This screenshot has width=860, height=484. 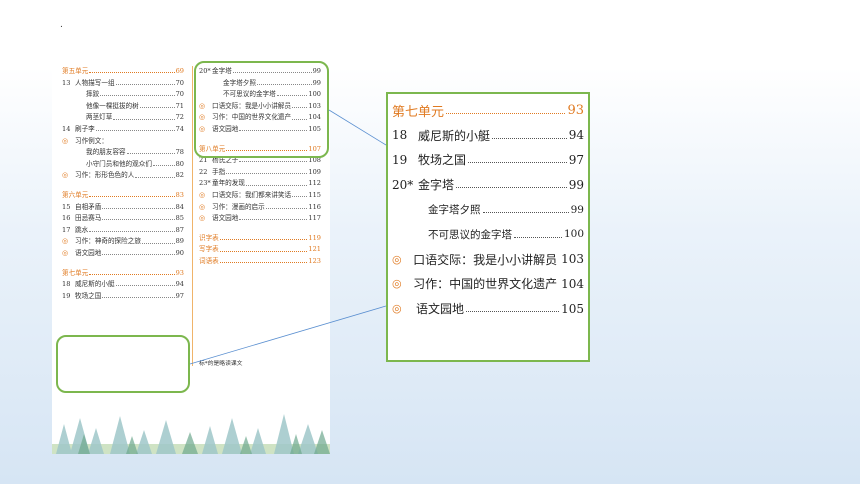 What do you see at coordinates (436, 185) in the screenshot?
I see `entry-title: 金字塔` at bounding box center [436, 185].